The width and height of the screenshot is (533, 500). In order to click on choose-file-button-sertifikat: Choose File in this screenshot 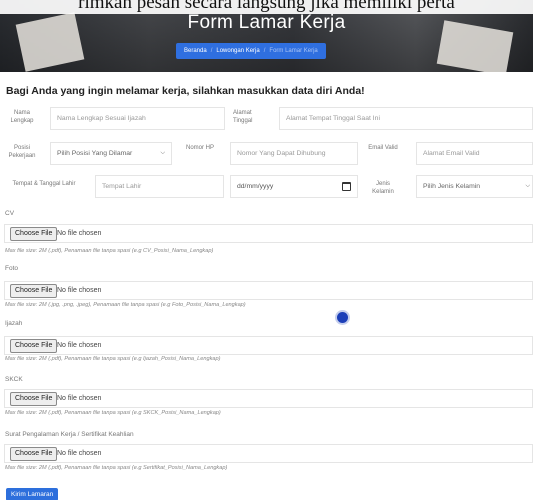, I will do `click(34, 454)`.